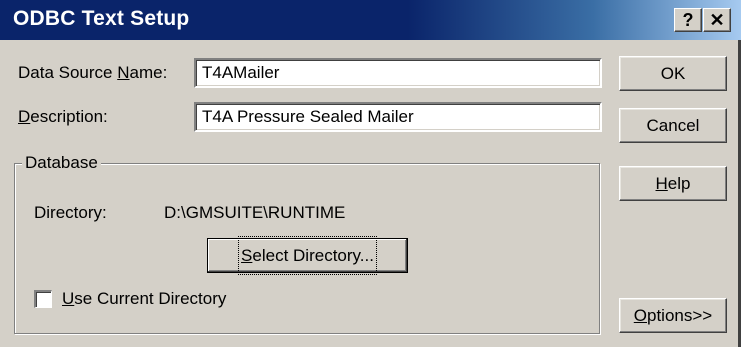 The height and width of the screenshot is (347, 744). I want to click on cancel-button: Cancel, so click(673, 125).